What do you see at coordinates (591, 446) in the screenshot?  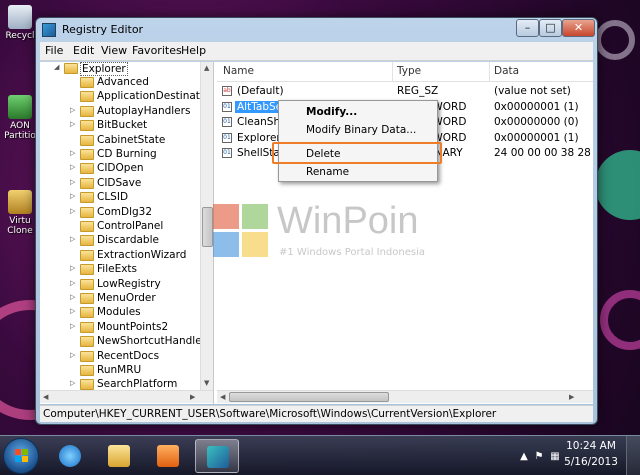 I see `clock-time: 10:24 AM` at bounding box center [591, 446].